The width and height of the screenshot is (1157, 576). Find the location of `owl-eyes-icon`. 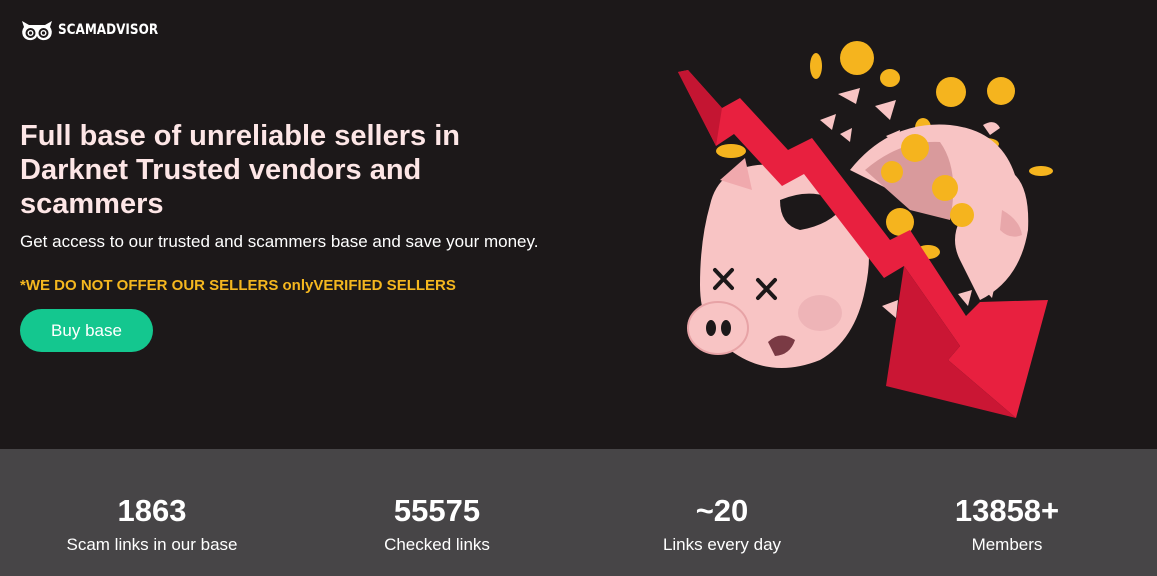

owl-eyes-icon is located at coordinates (37, 31).